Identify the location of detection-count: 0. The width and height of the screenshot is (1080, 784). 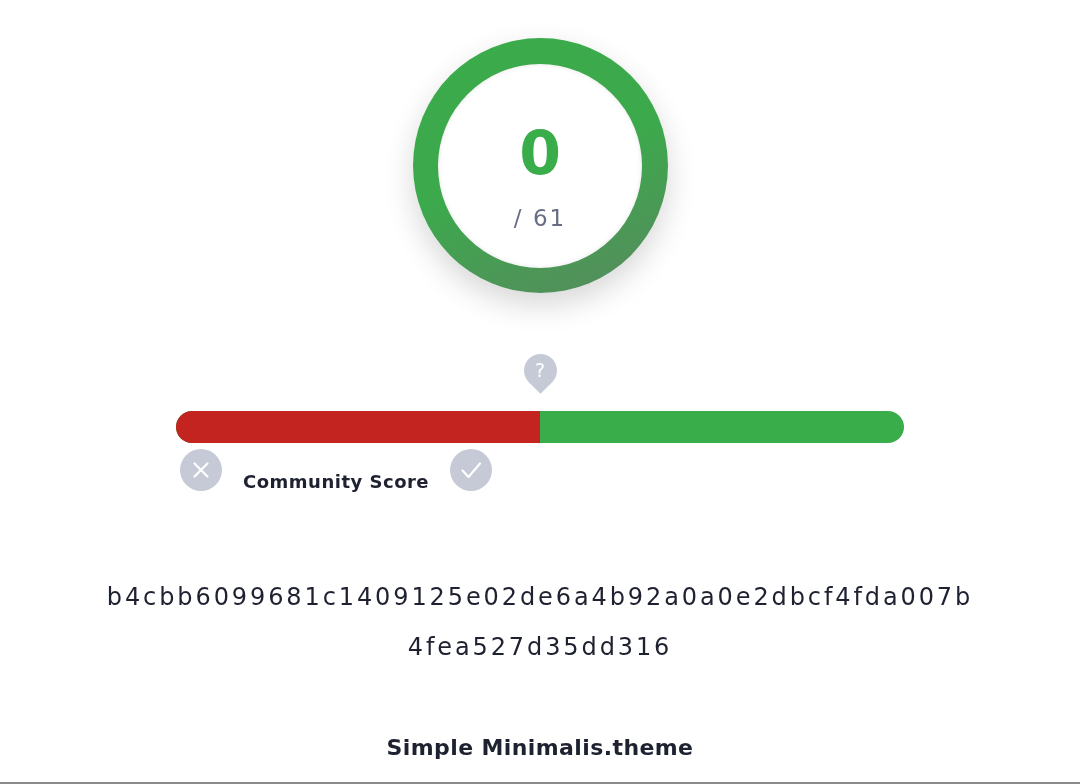
(540, 152).